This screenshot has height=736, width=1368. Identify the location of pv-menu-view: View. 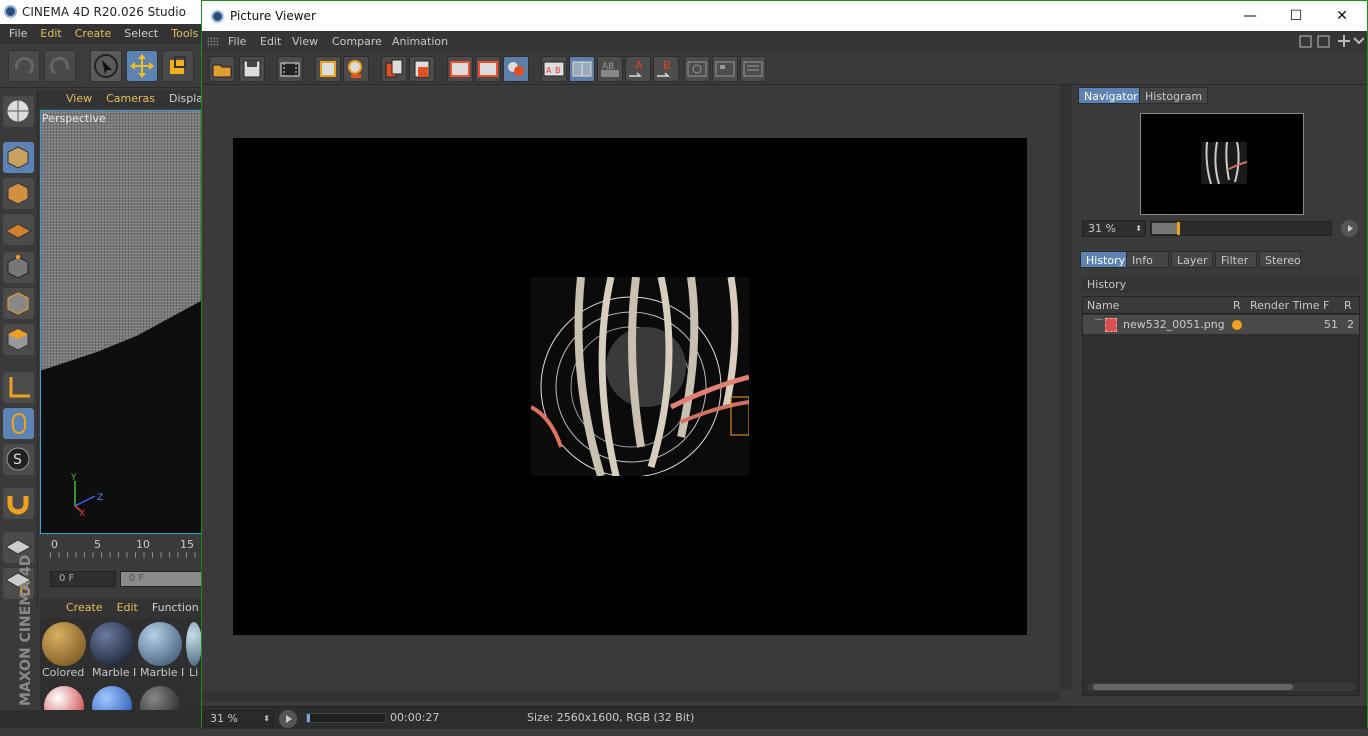
(305, 42).